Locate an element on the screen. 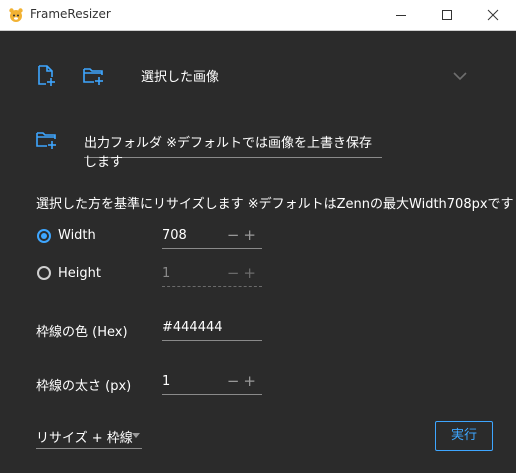 This screenshot has width=516, height=473. width-value: 708 is located at coordinates (174, 235).